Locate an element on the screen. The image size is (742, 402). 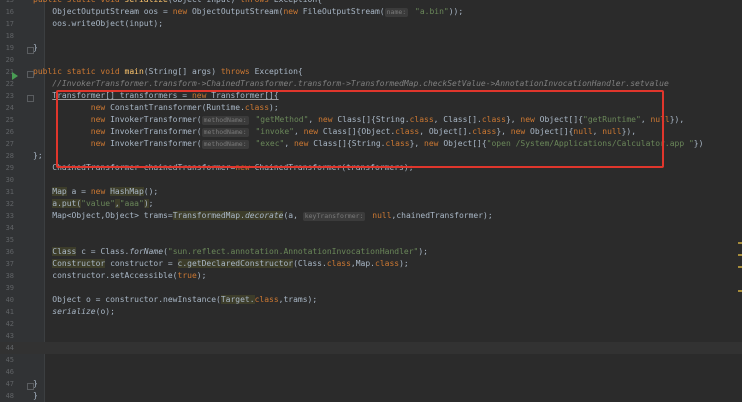
line-number: 29 is located at coordinates (9, 168).